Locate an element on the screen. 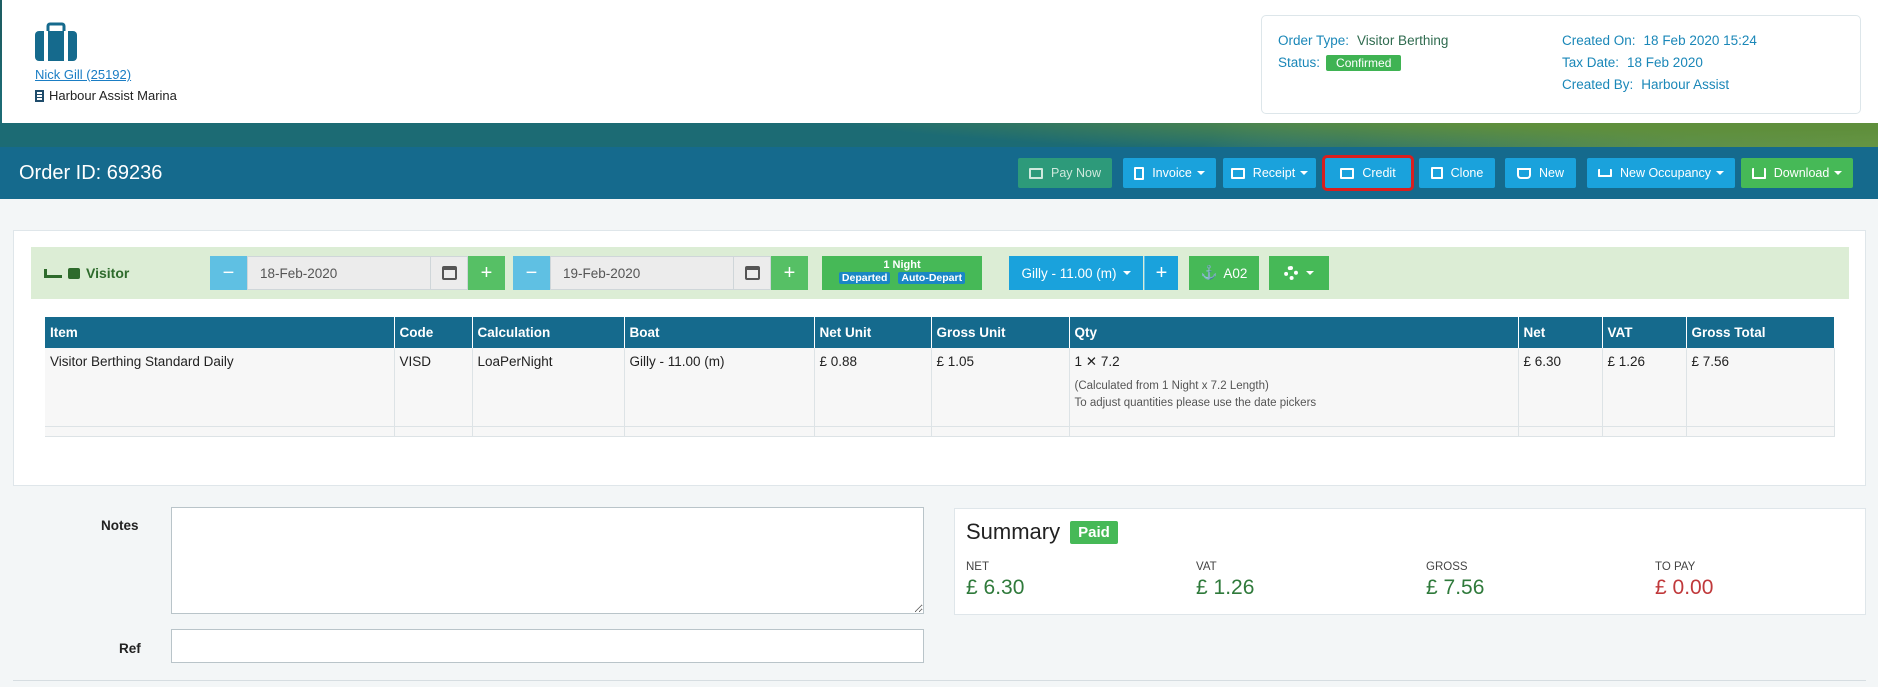  download-button: Download is located at coordinates (1797, 173).